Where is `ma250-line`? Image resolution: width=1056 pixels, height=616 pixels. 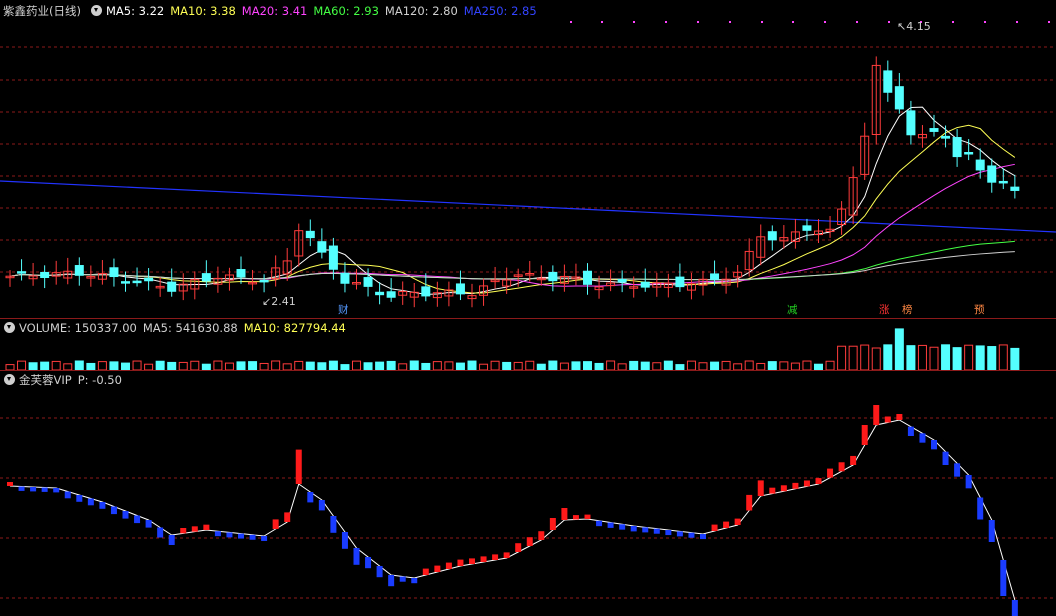
ma250-line is located at coordinates (528, 206).